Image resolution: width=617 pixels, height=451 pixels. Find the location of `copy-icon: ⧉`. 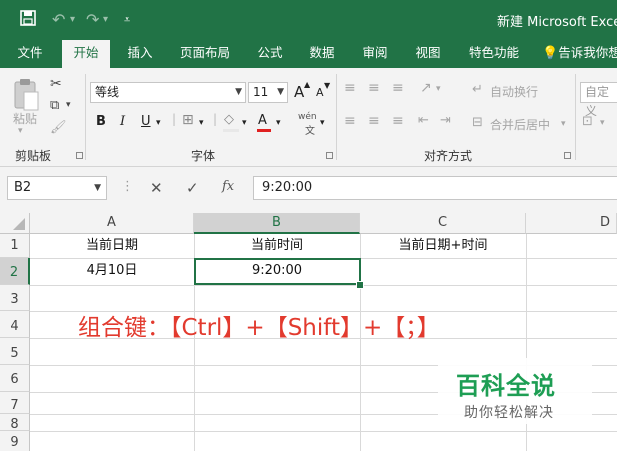

copy-icon: ⧉ is located at coordinates (54, 105).